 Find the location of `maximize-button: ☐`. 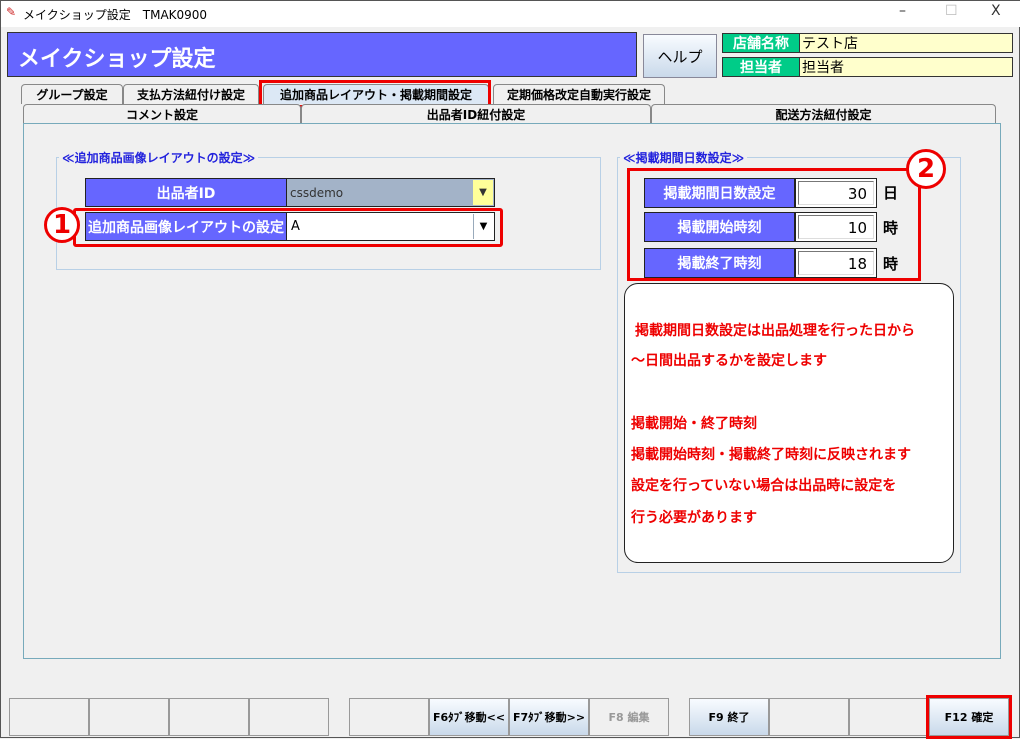

maximize-button: ☐ is located at coordinates (951, 11).